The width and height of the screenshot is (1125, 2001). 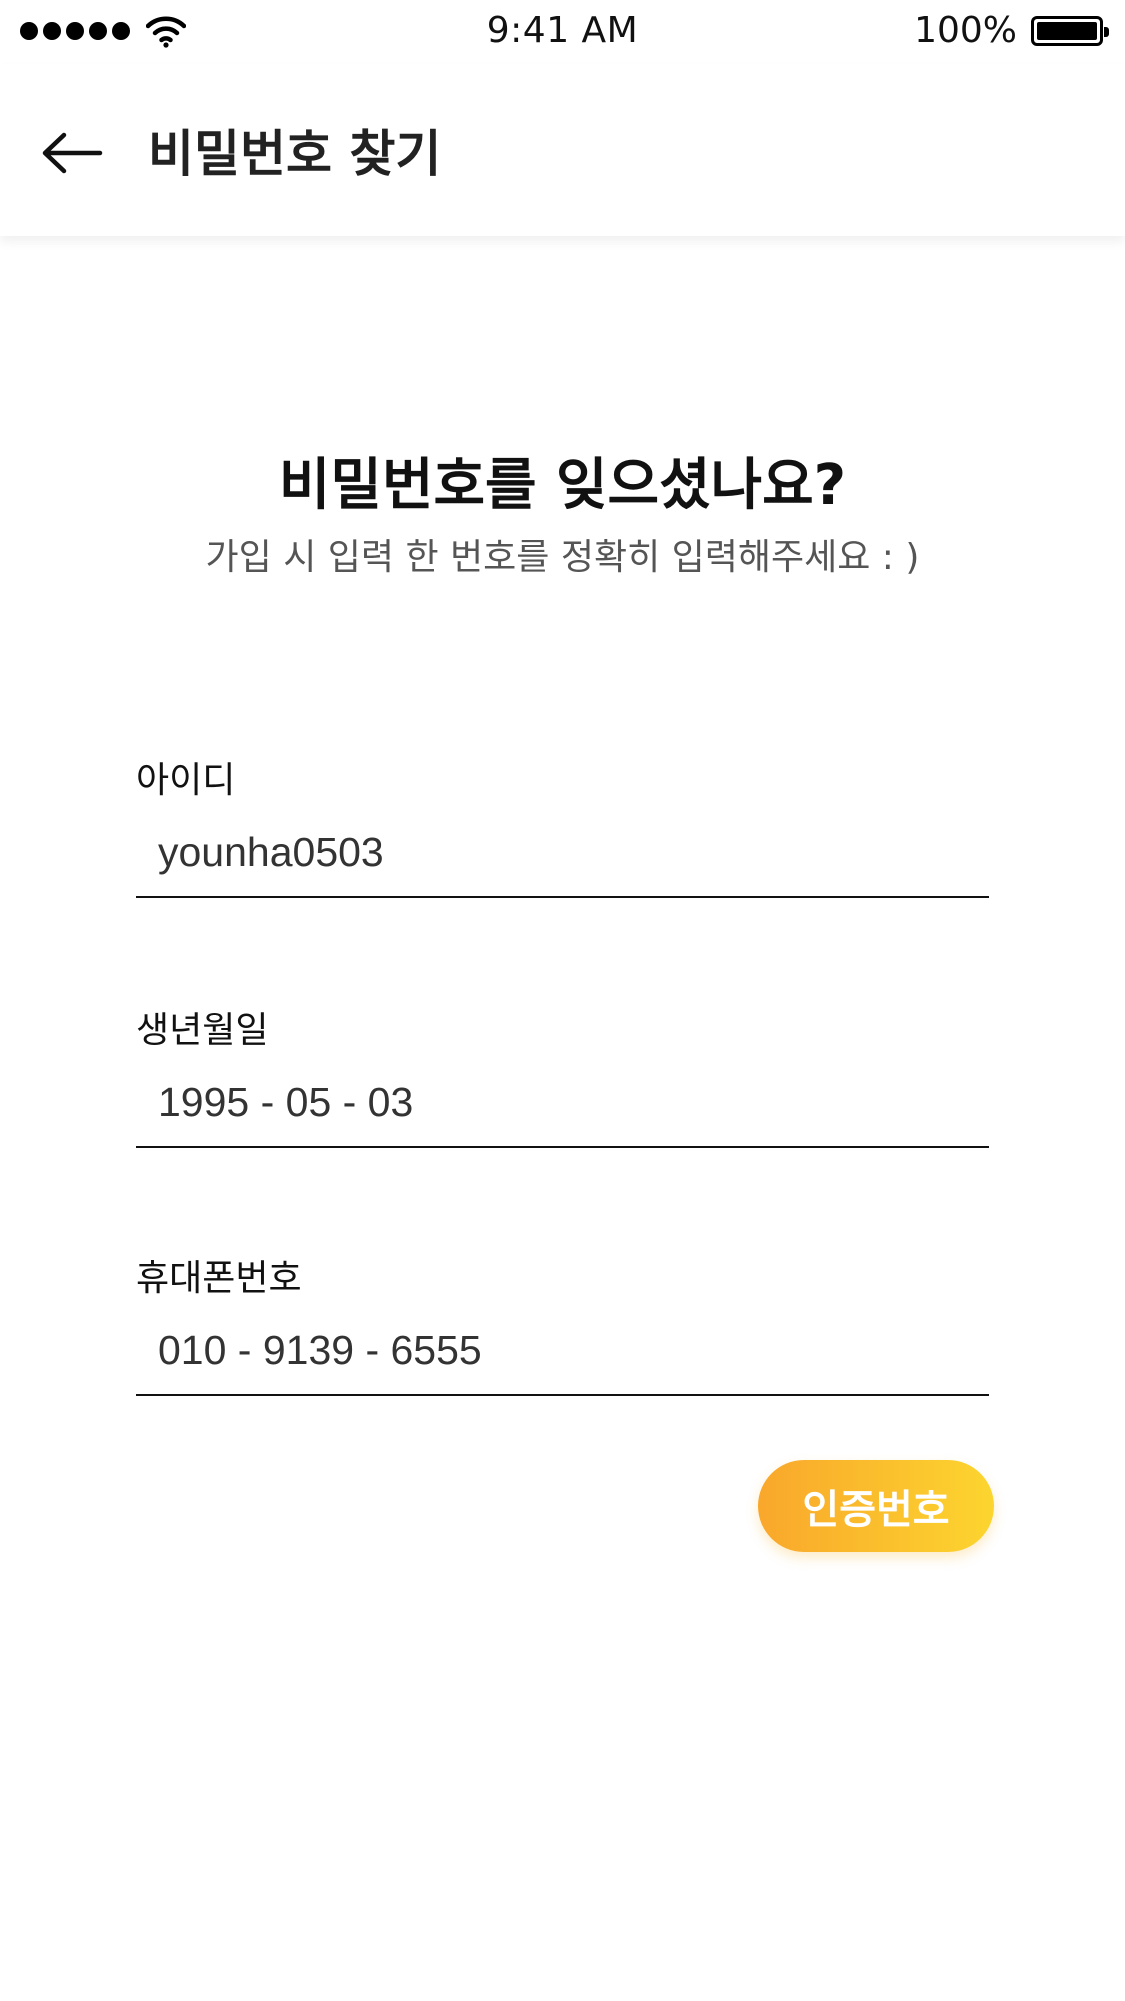 I want to click on battery-icon, so click(x=1070, y=31).